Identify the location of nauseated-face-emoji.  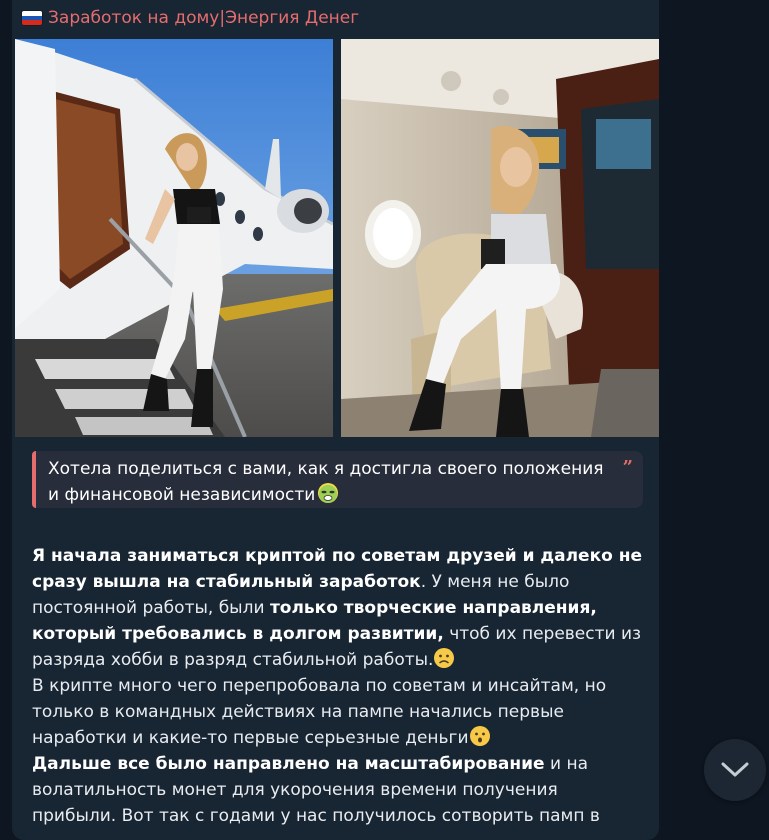
(328, 493).